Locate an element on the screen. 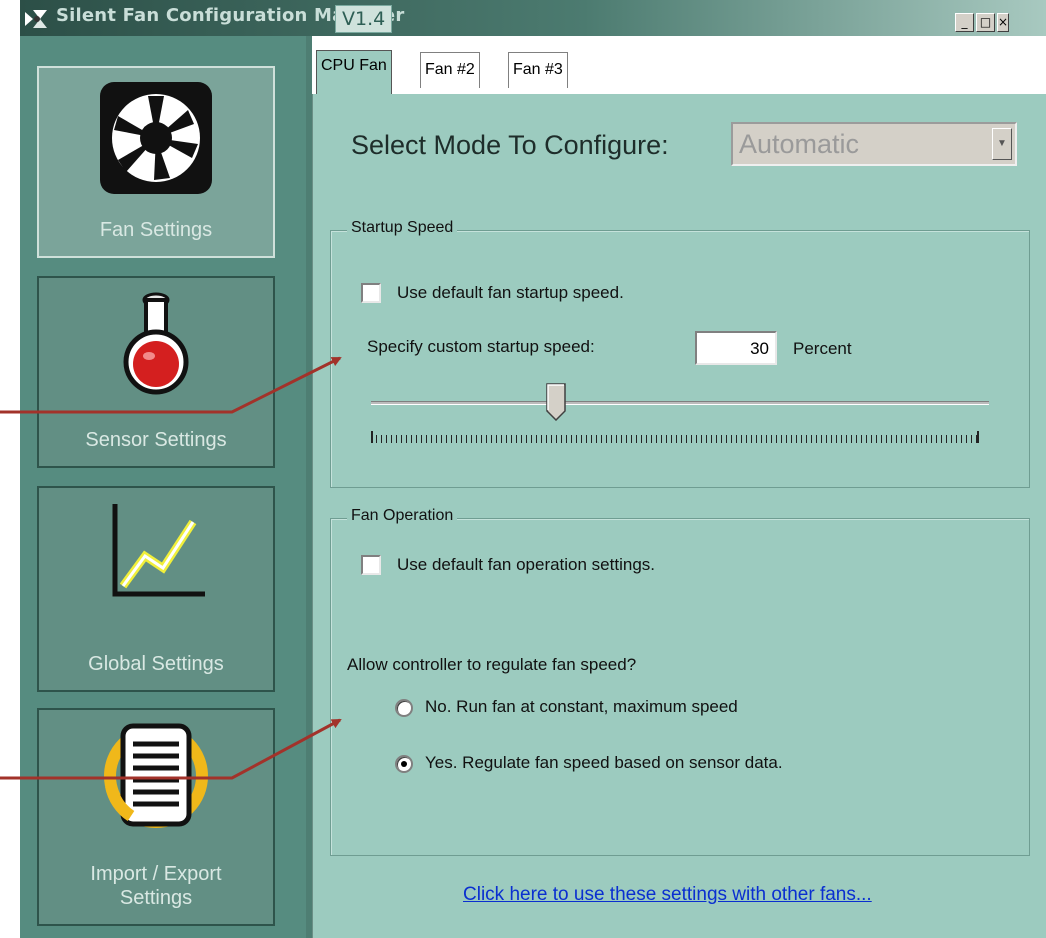  chevron-down-icon: ▼ is located at coordinates (1002, 144).